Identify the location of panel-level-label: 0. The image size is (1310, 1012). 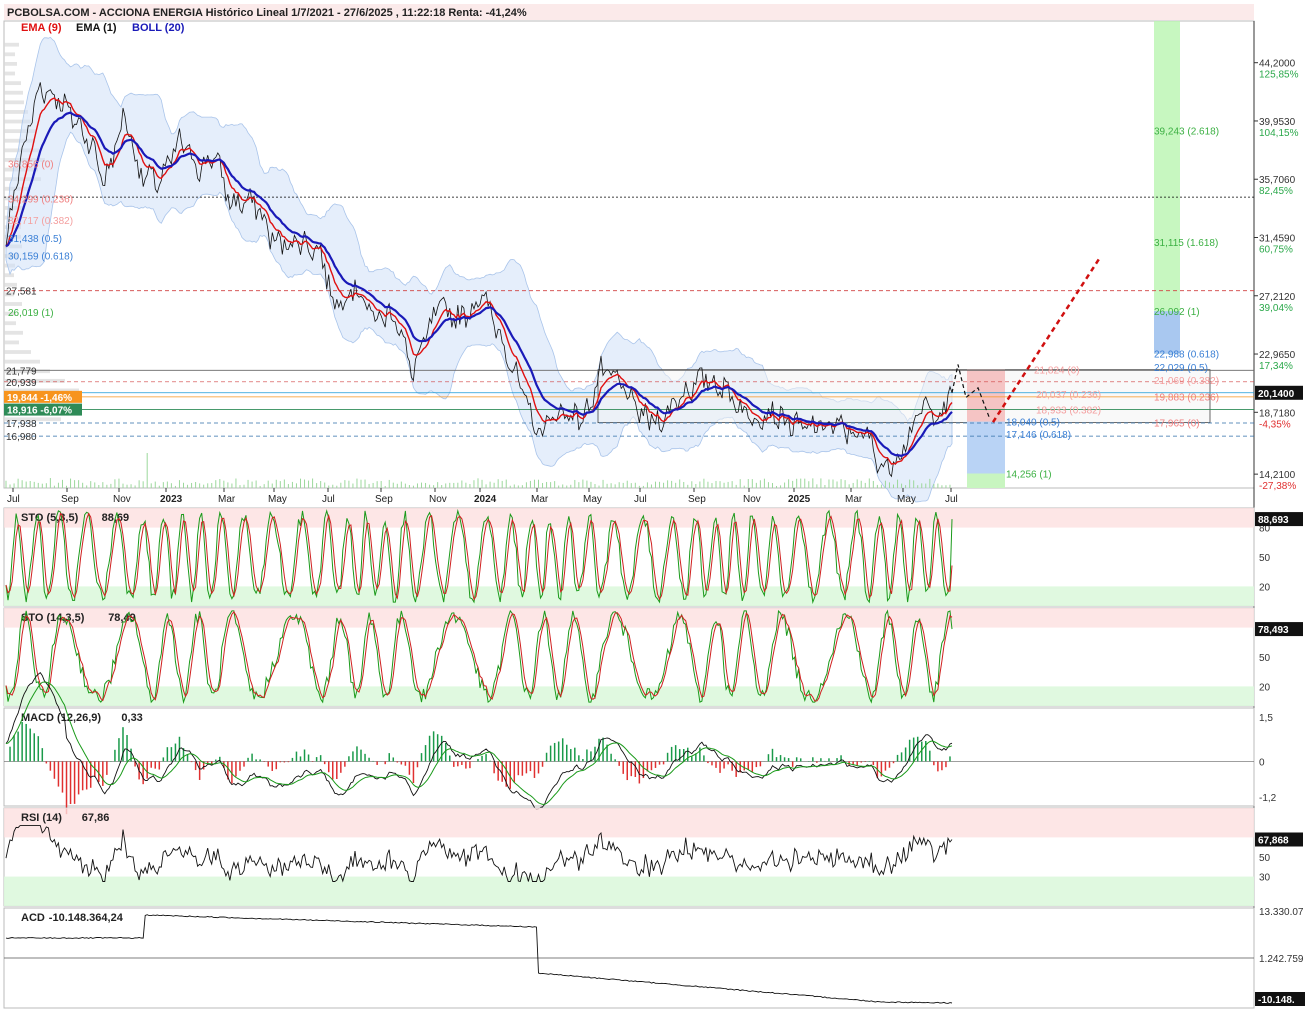
(1262, 762).